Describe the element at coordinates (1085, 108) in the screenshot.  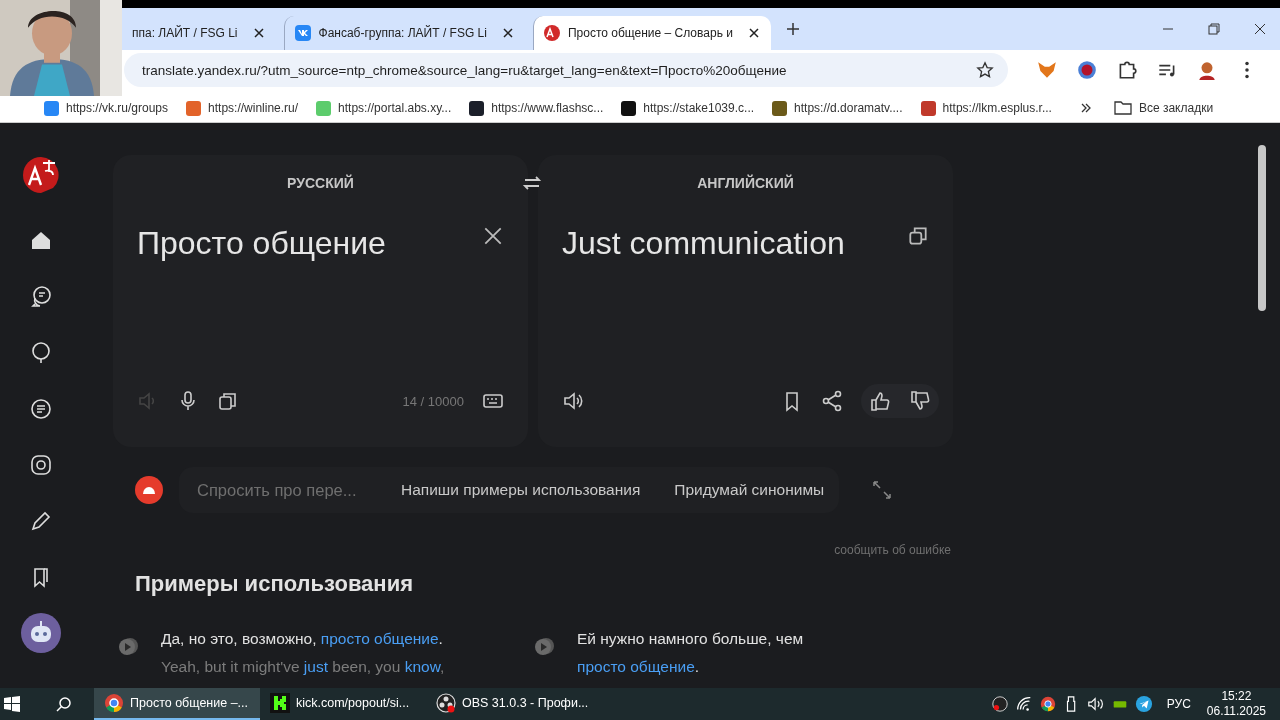
I see `chevron-icon` at that location.